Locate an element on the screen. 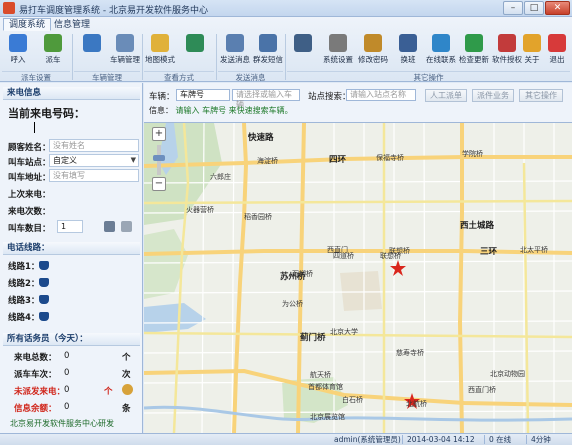 The width and height of the screenshot is (572, 445). zoom-slider-handle is located at coordinates (159, 158).